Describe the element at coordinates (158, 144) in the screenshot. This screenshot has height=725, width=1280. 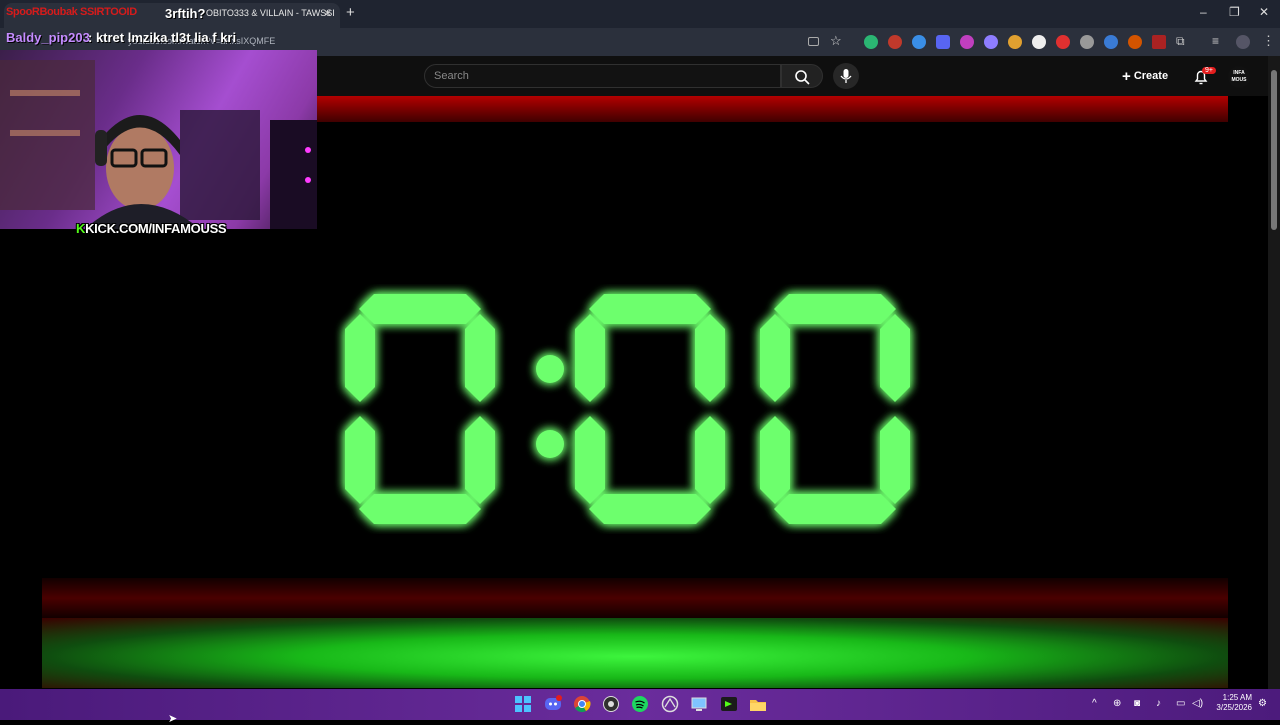
I see `streamer-camera-feed` at that location.